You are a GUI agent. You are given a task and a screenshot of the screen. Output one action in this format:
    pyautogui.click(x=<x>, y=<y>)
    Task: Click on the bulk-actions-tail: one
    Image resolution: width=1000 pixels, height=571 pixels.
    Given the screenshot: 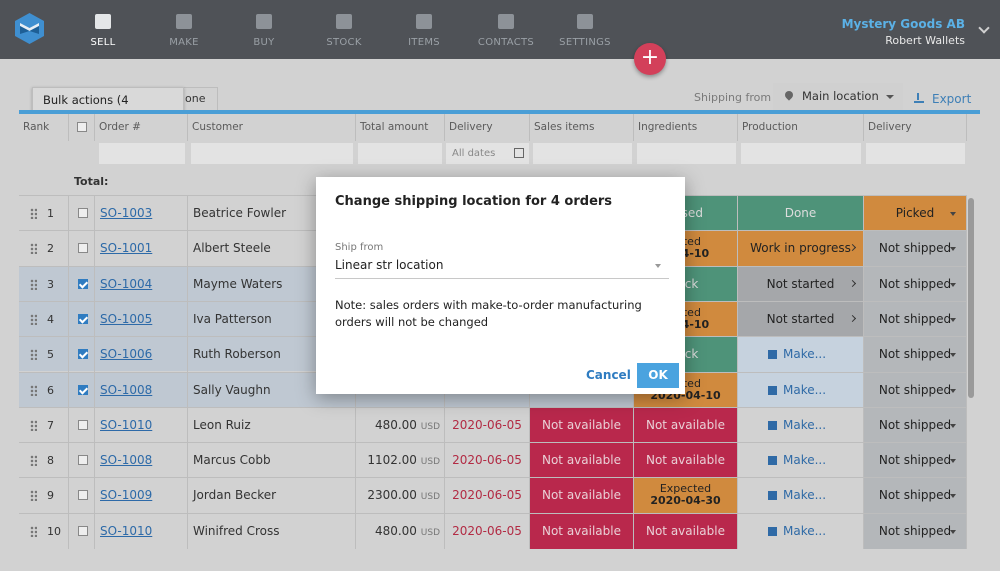 What is the action you would take?
    pyautogui.click(x=201, y=99)
    